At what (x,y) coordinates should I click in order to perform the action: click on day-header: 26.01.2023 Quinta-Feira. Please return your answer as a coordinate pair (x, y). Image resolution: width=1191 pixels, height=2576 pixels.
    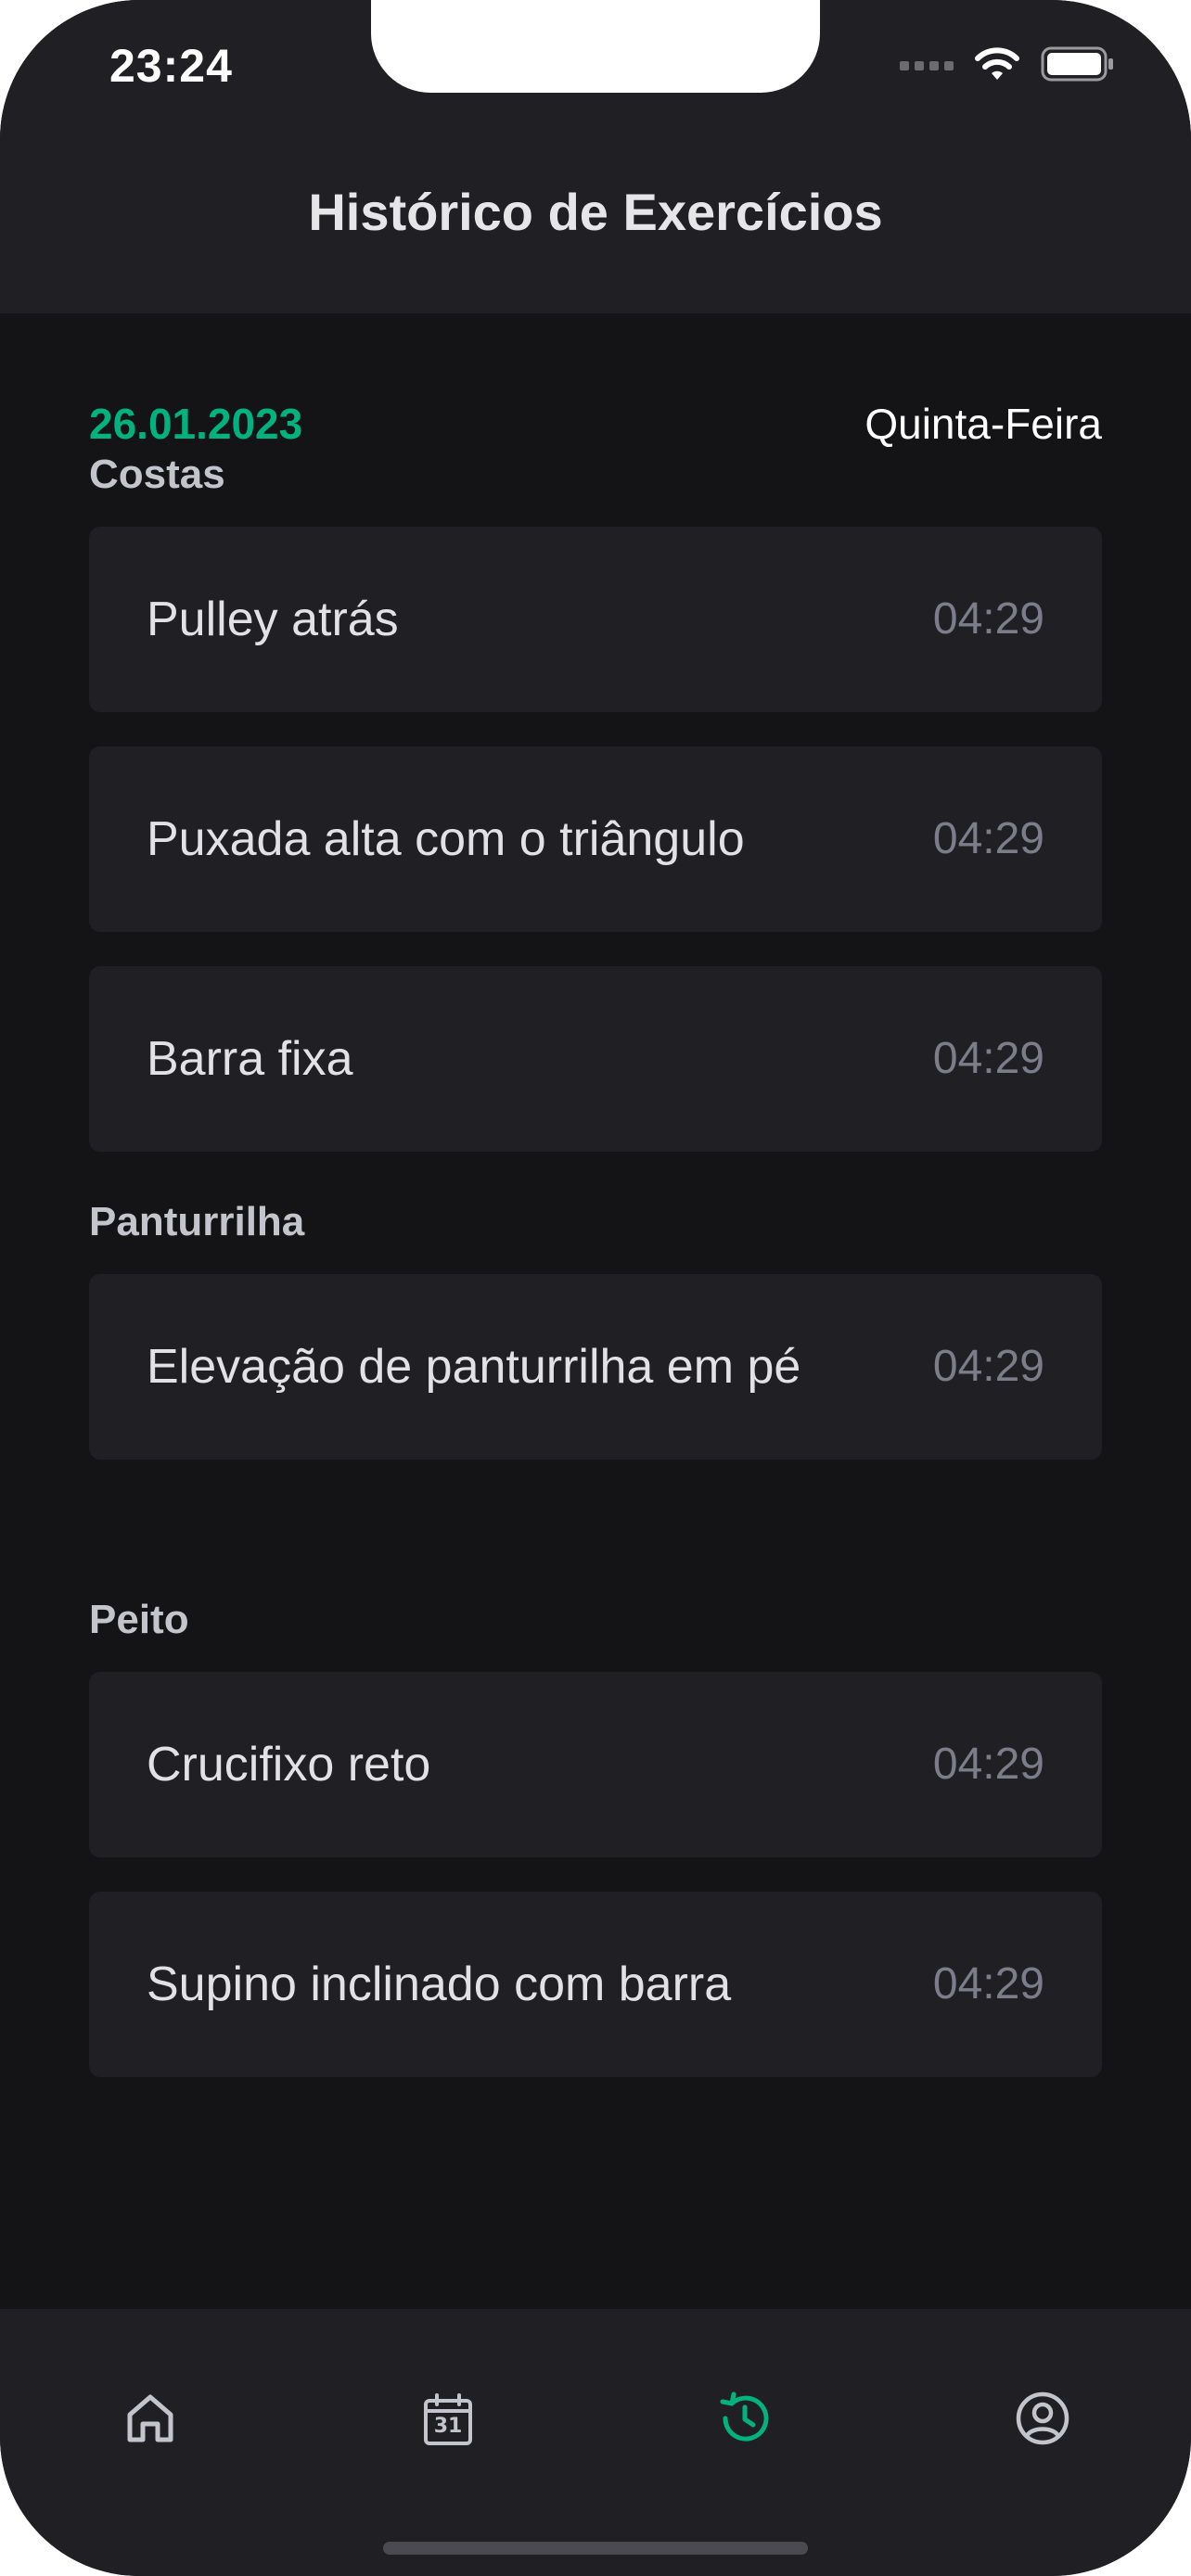
    Looking at the image, I should click on (595, 380).